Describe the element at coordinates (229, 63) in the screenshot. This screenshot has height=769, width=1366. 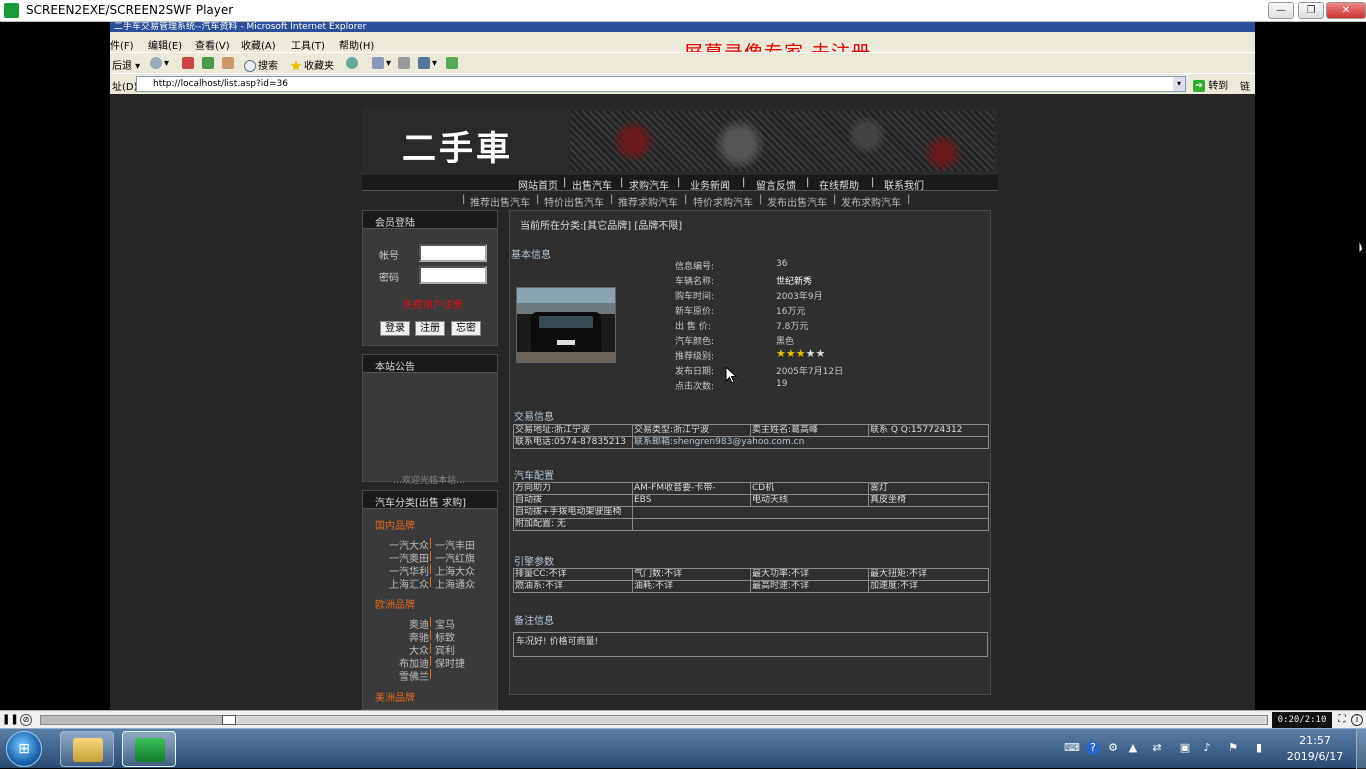
I see `home-icon` at that location.